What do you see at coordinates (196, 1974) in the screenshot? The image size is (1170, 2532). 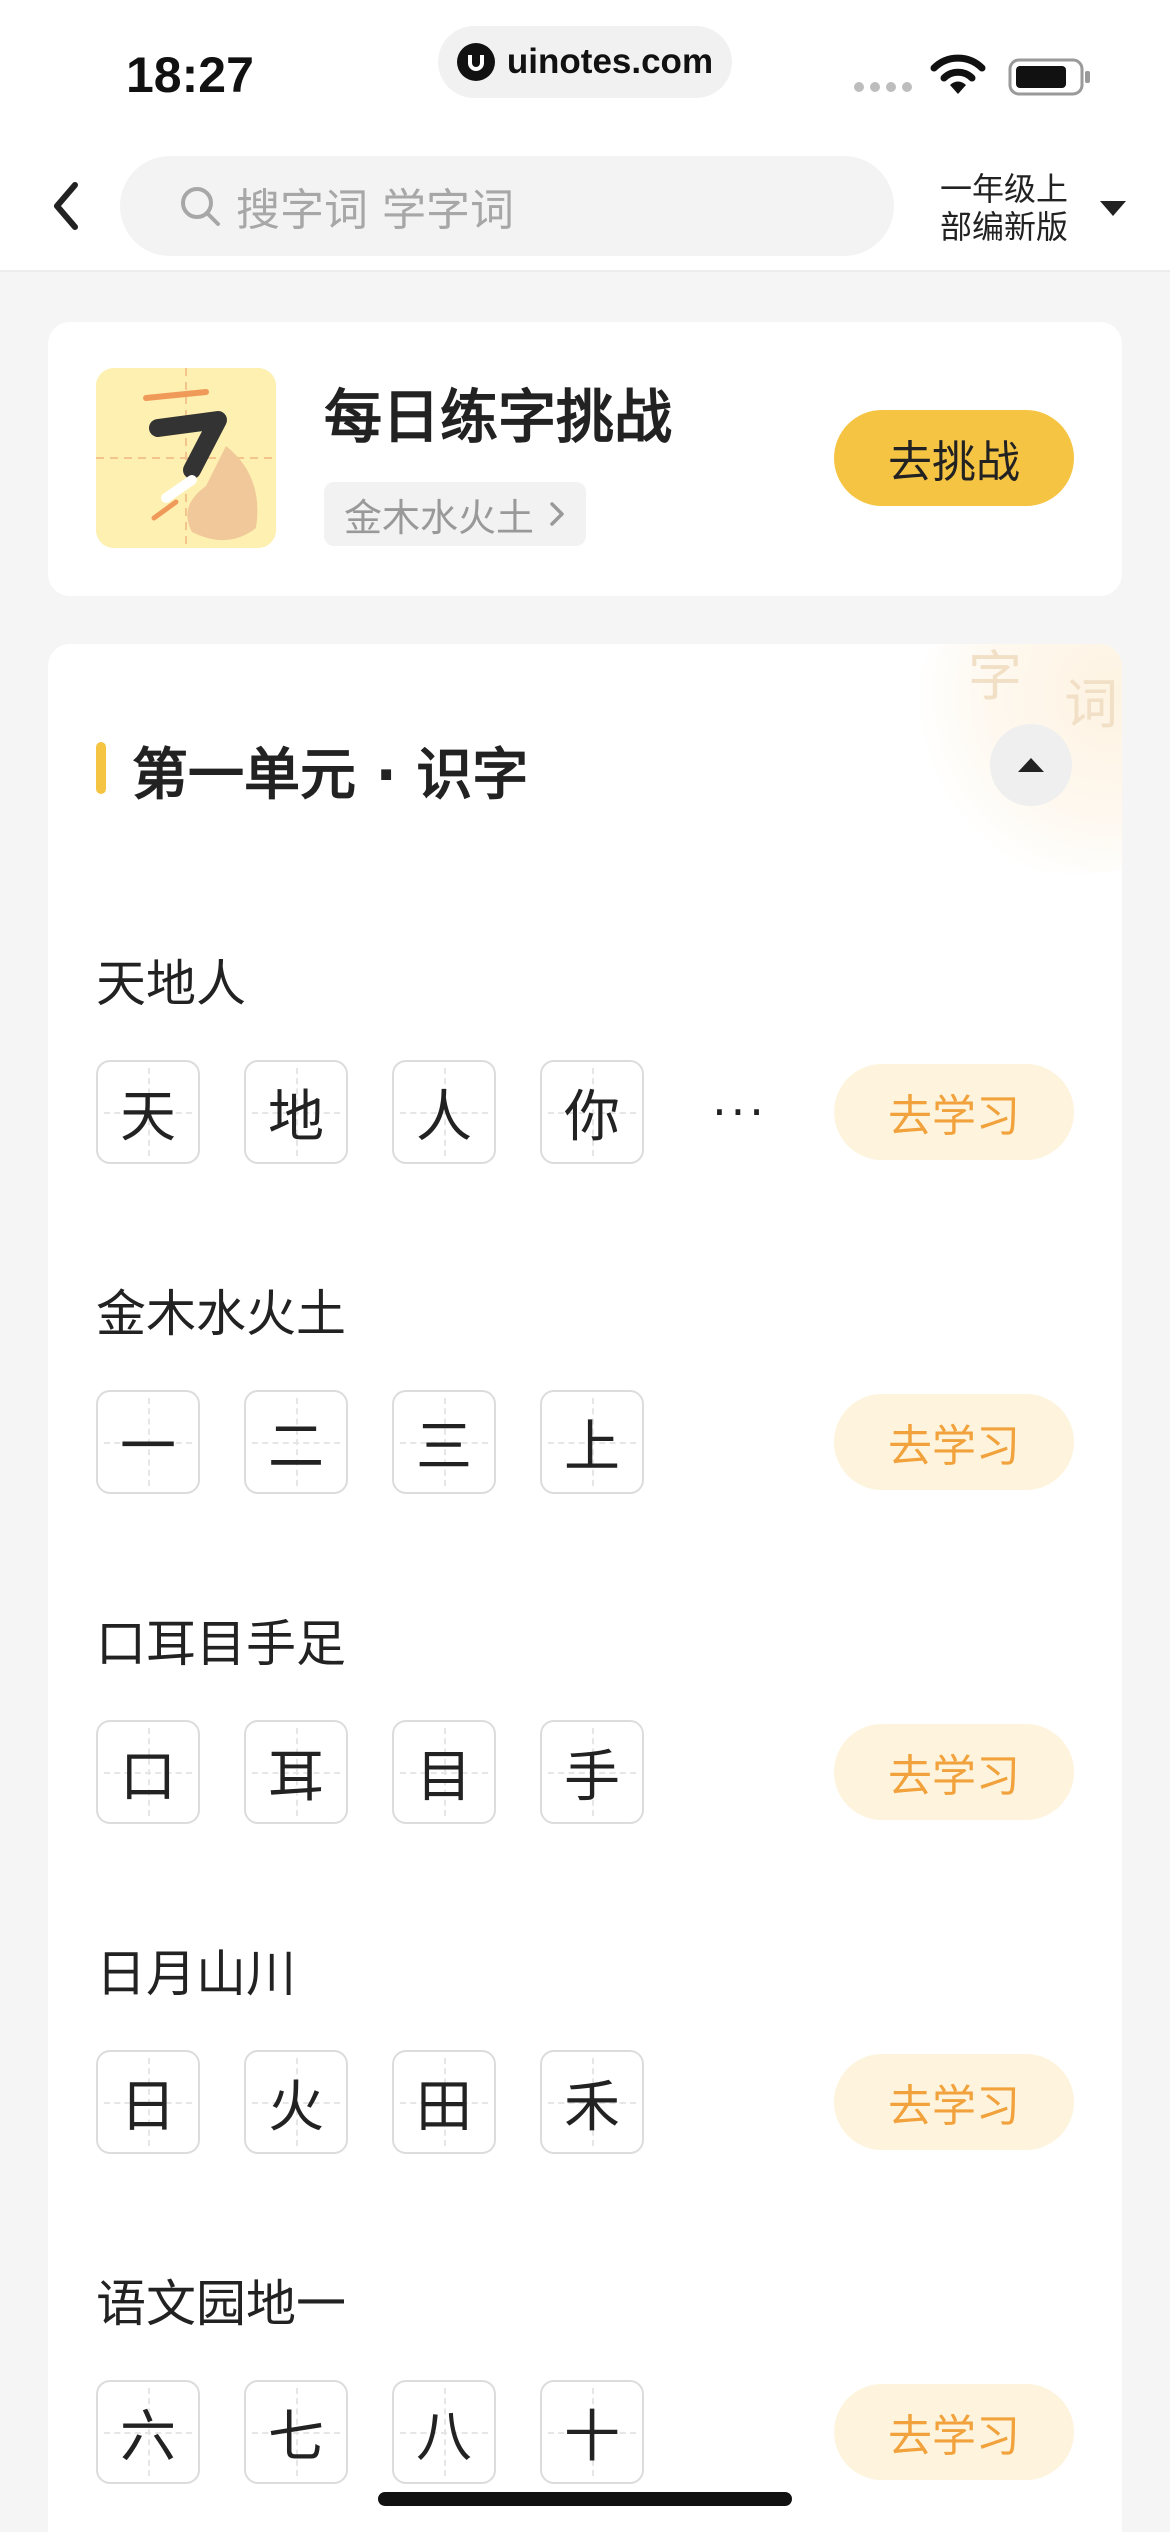 I see `lesson-title: 日月山川` at bounding box center [196, 1974].